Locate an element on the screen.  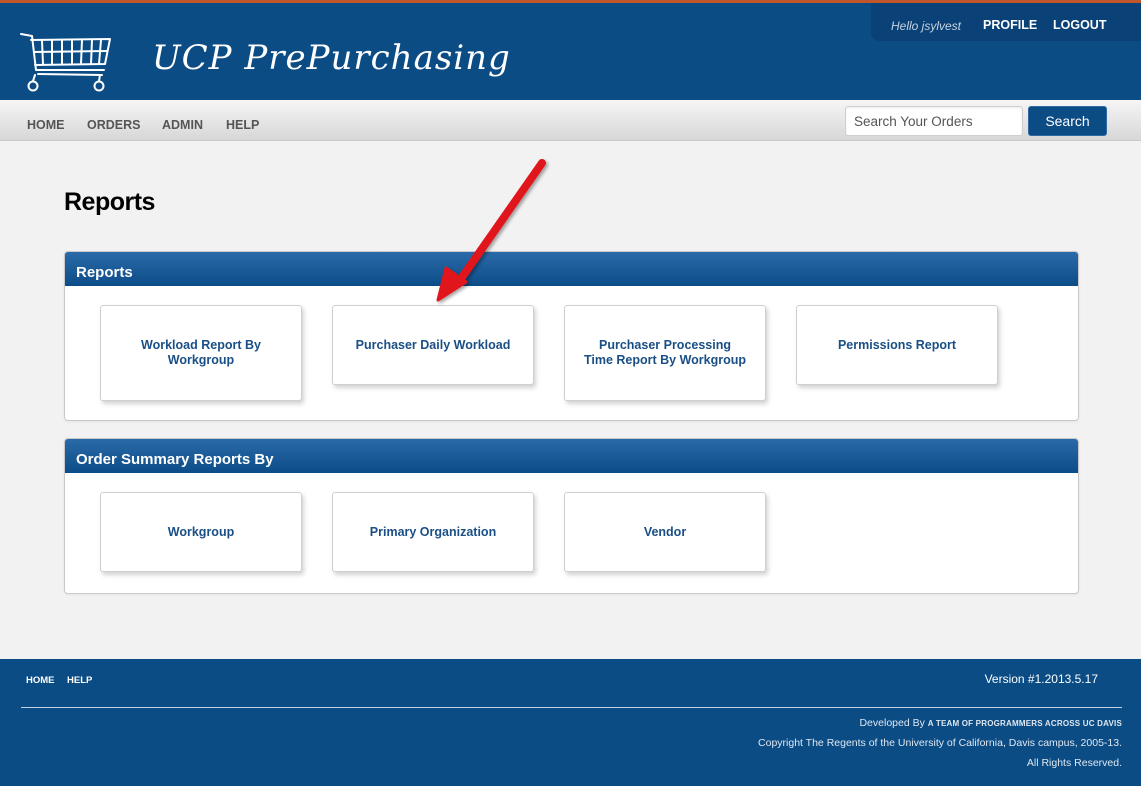
report-card-purchaser-daily-workload: Purchaser Daily Workload is located at coordinates (433, 345).